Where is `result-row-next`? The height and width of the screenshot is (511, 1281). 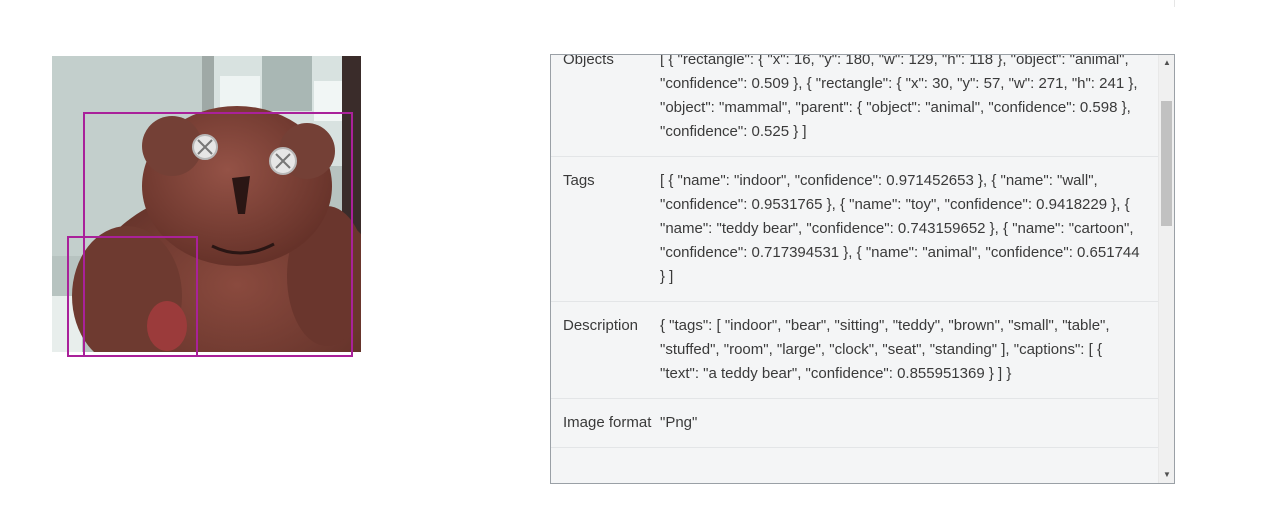
result-row-next is located at coordinates (854, 465).